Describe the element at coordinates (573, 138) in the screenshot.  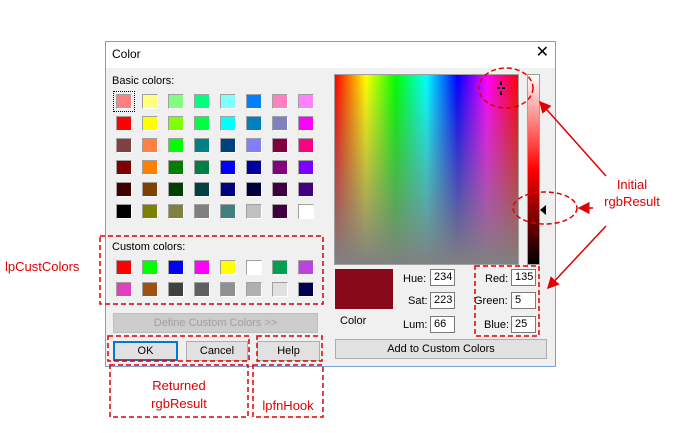
I see `arrow-to-spectrum` at that location.